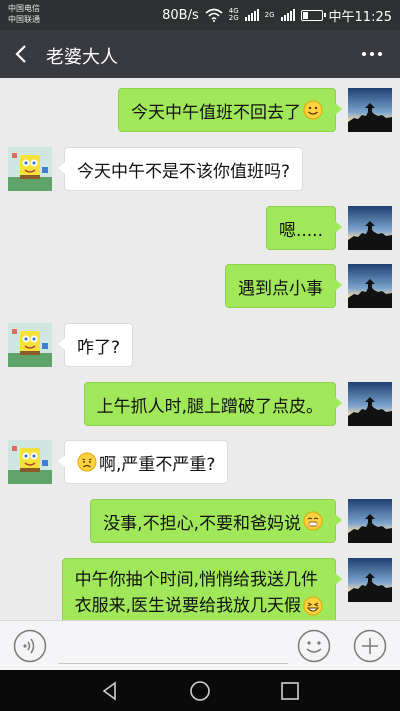 Image resolution: width=400 pixels, height=711 pixels. What do you see at coordinates (233, 18) in the screenshot?
I see `network-bottom: 2G` at bounding box center [233, 18].